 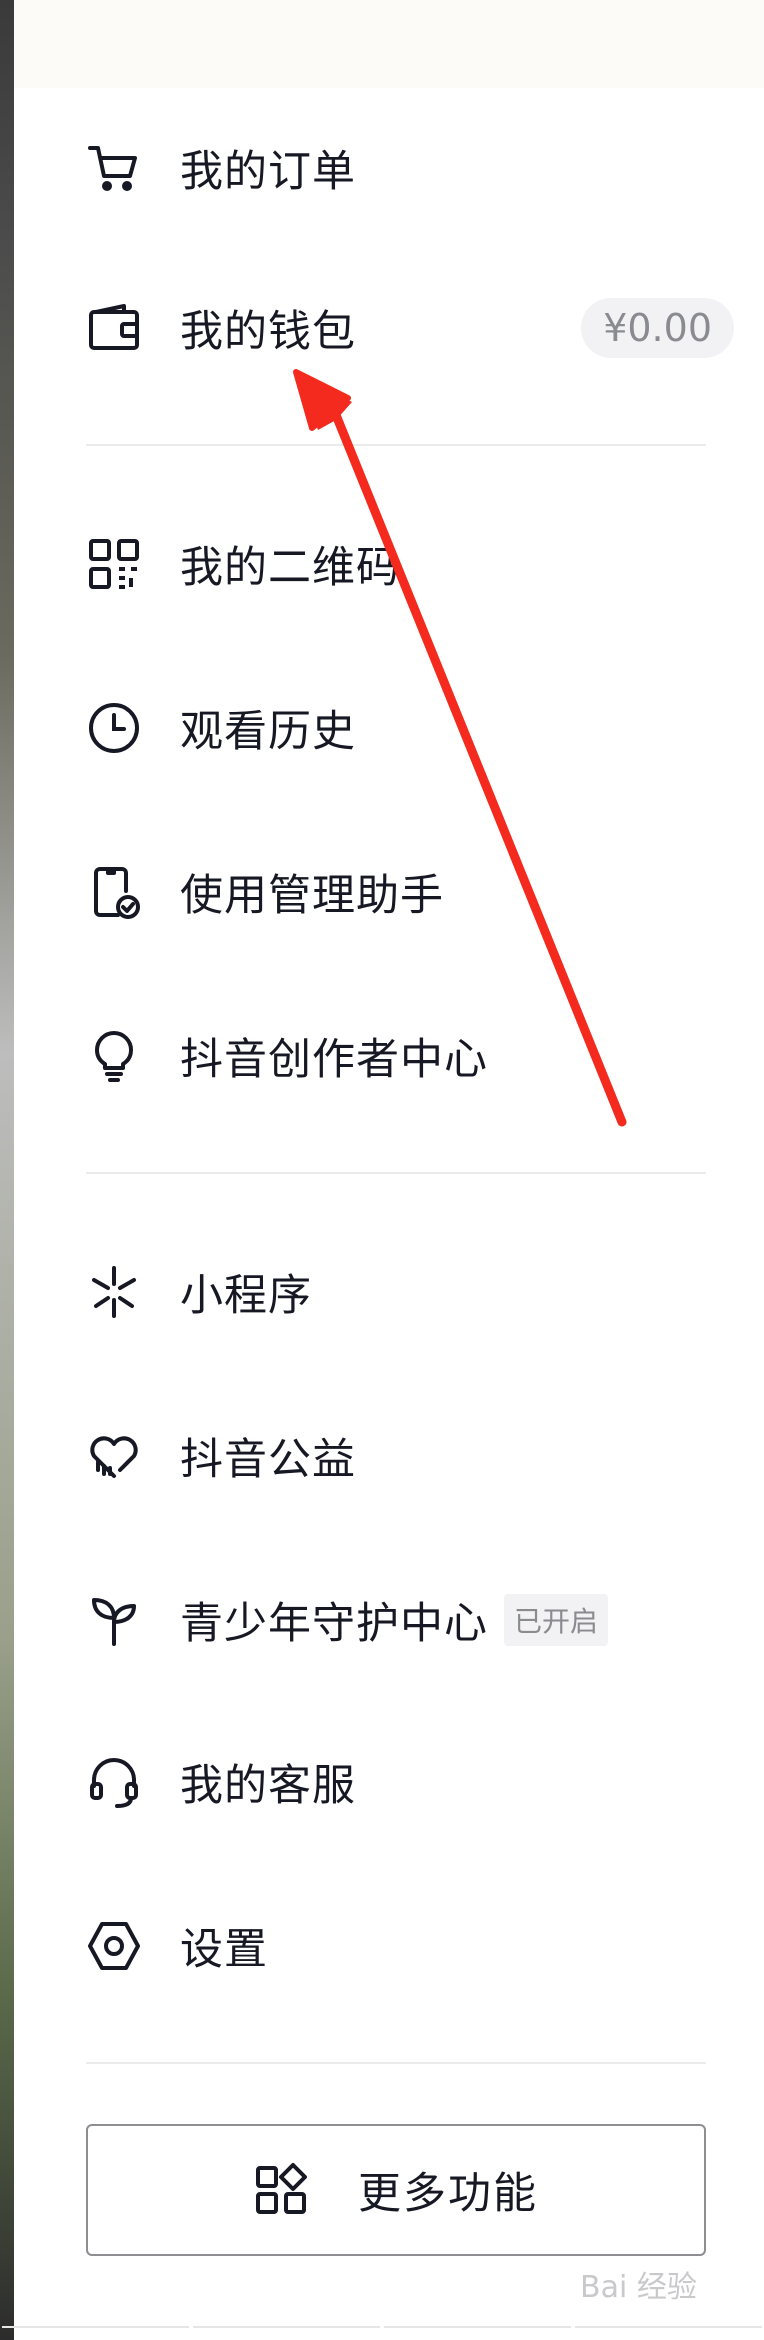 I want to click on menu-item-charity: 抖音公益, so click(x=406, y=1456).